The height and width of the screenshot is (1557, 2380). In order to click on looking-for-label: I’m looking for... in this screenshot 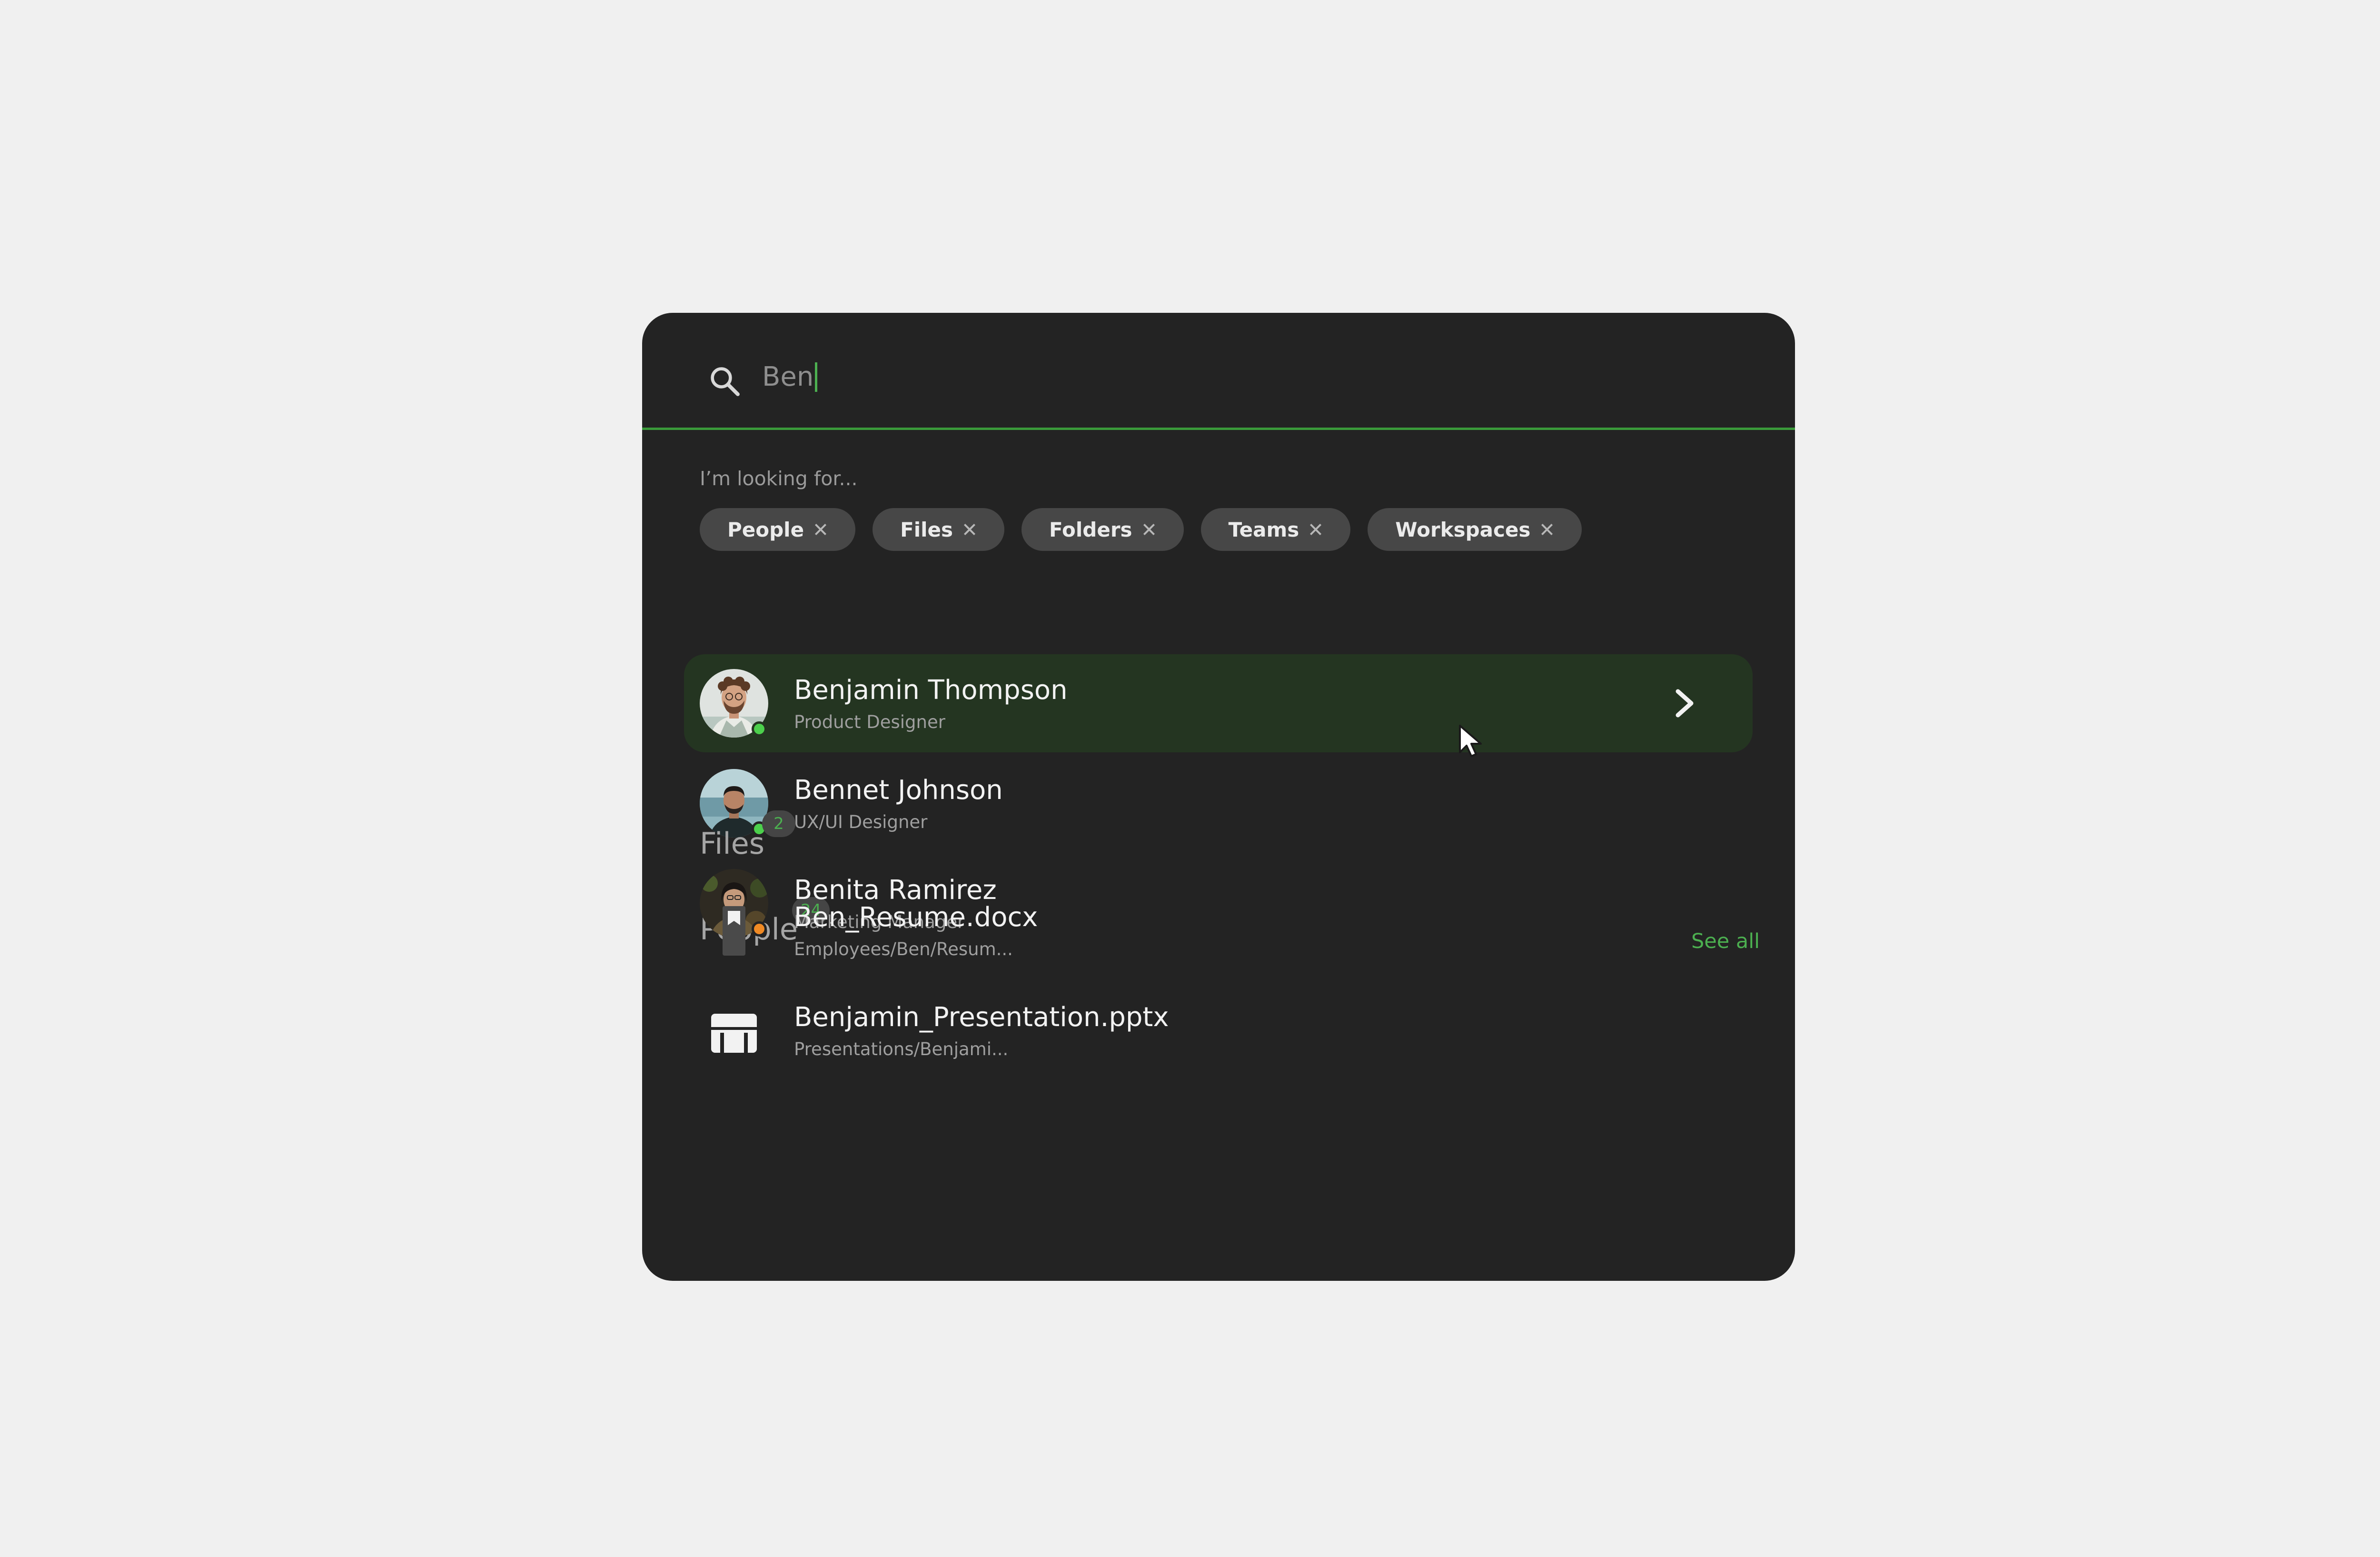, I will do `click(779, 478)`.